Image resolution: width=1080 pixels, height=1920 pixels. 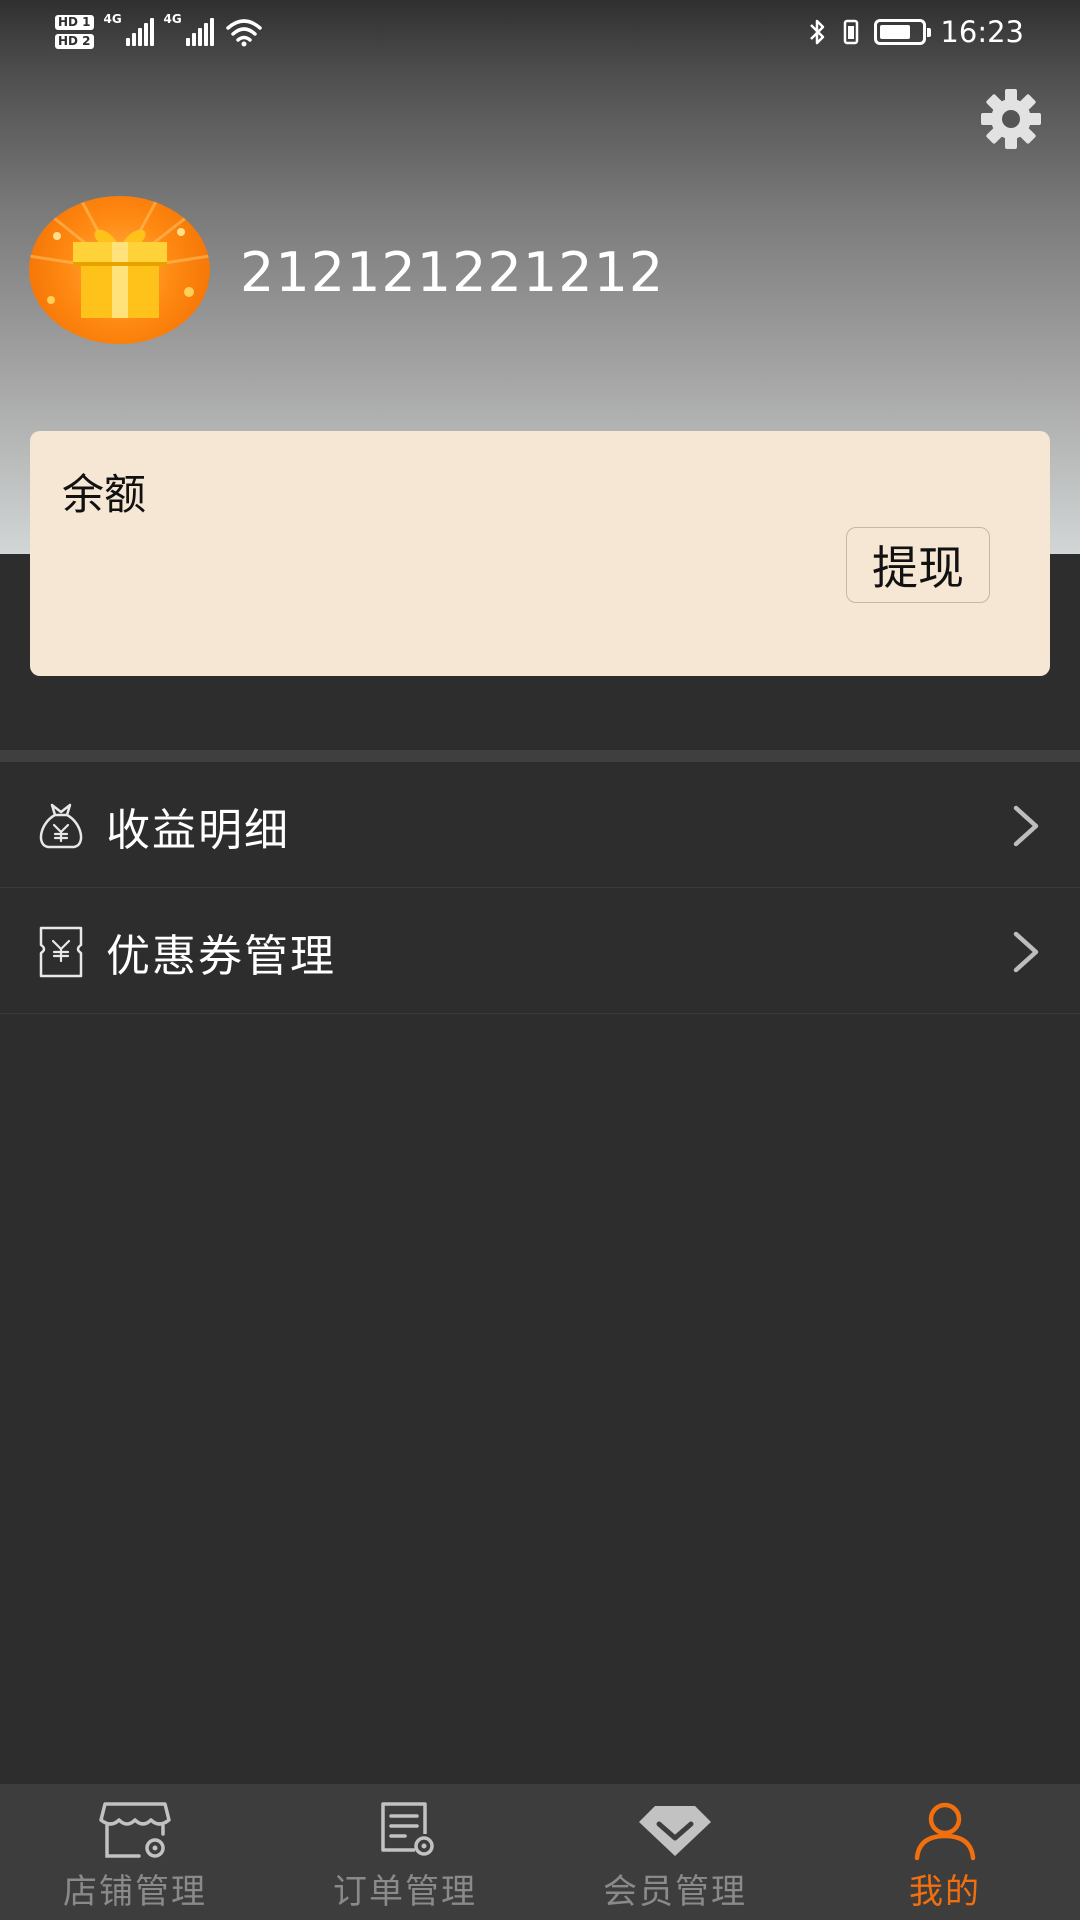 What do you see at coordinates (135, 1830) in the screenshot?
I see `store-settings-icon` at bounding box center [135, 1830].